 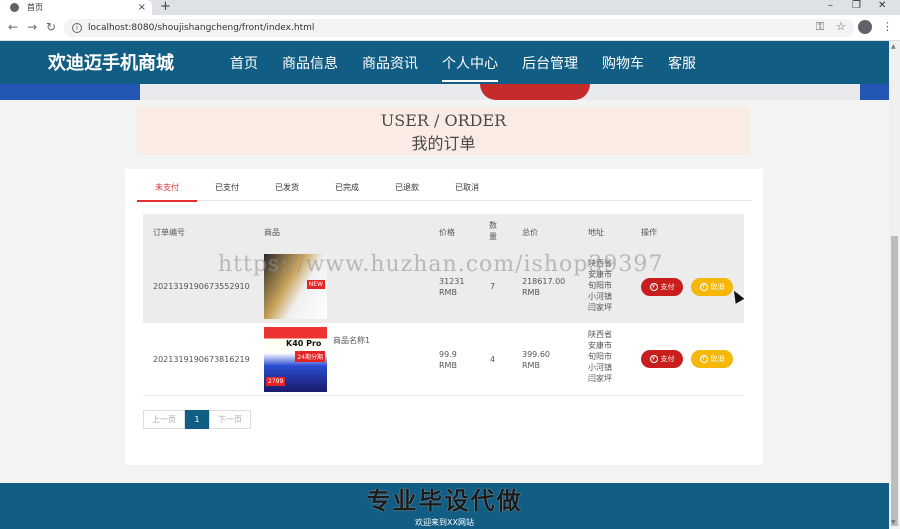 I want to click on header-product: 商品, so click(x=272, y=232).